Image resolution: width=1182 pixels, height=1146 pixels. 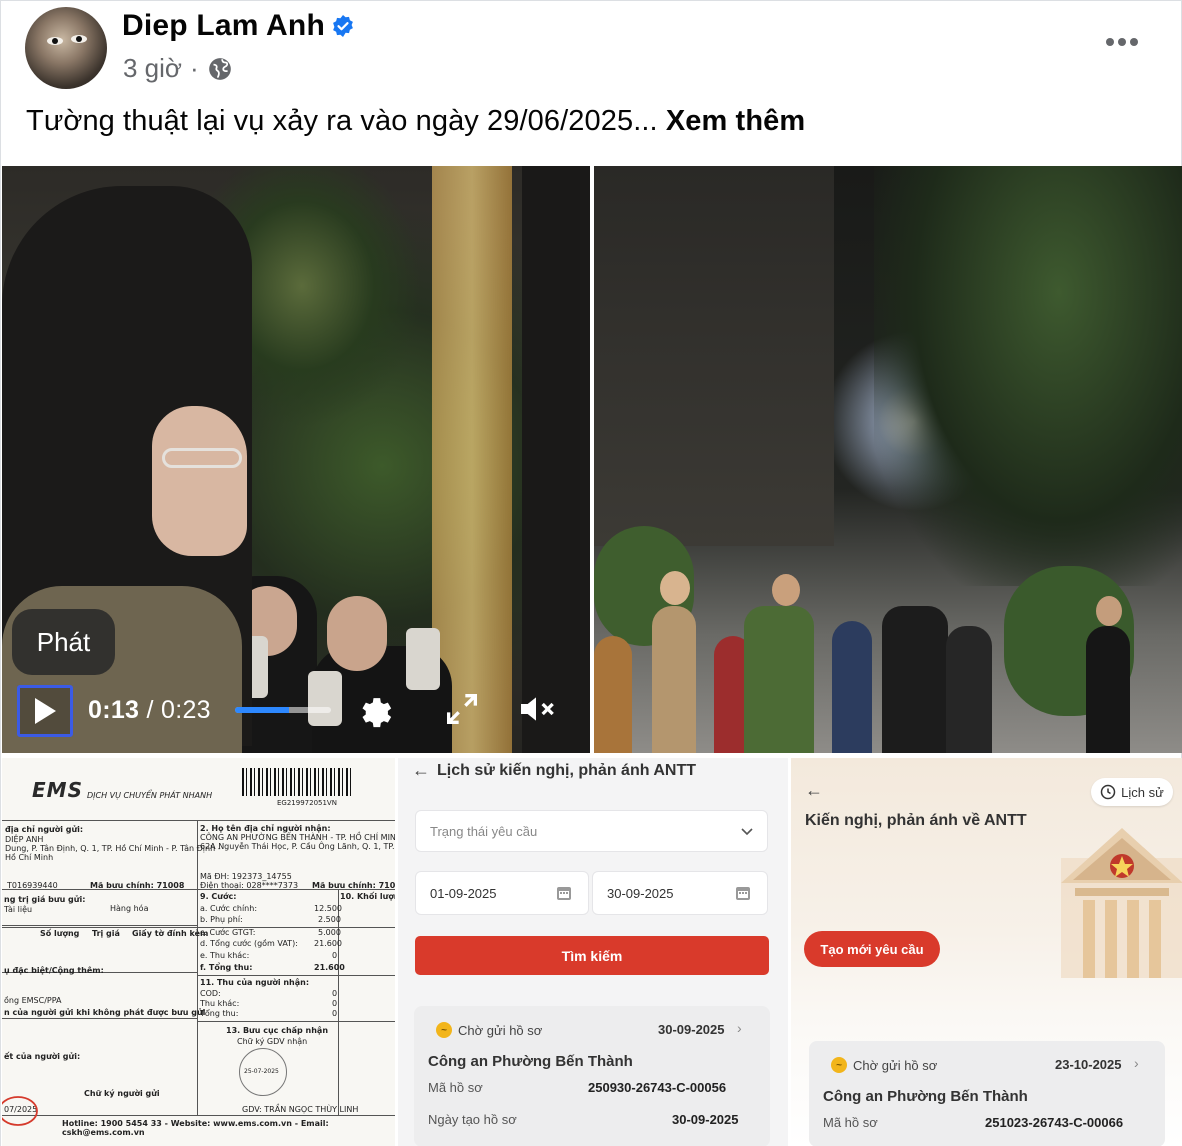 What do you see at coordinates (328, 908) in the screenshot?
I see `fee-main-value: 12.500` at bounding box center [328, 908].